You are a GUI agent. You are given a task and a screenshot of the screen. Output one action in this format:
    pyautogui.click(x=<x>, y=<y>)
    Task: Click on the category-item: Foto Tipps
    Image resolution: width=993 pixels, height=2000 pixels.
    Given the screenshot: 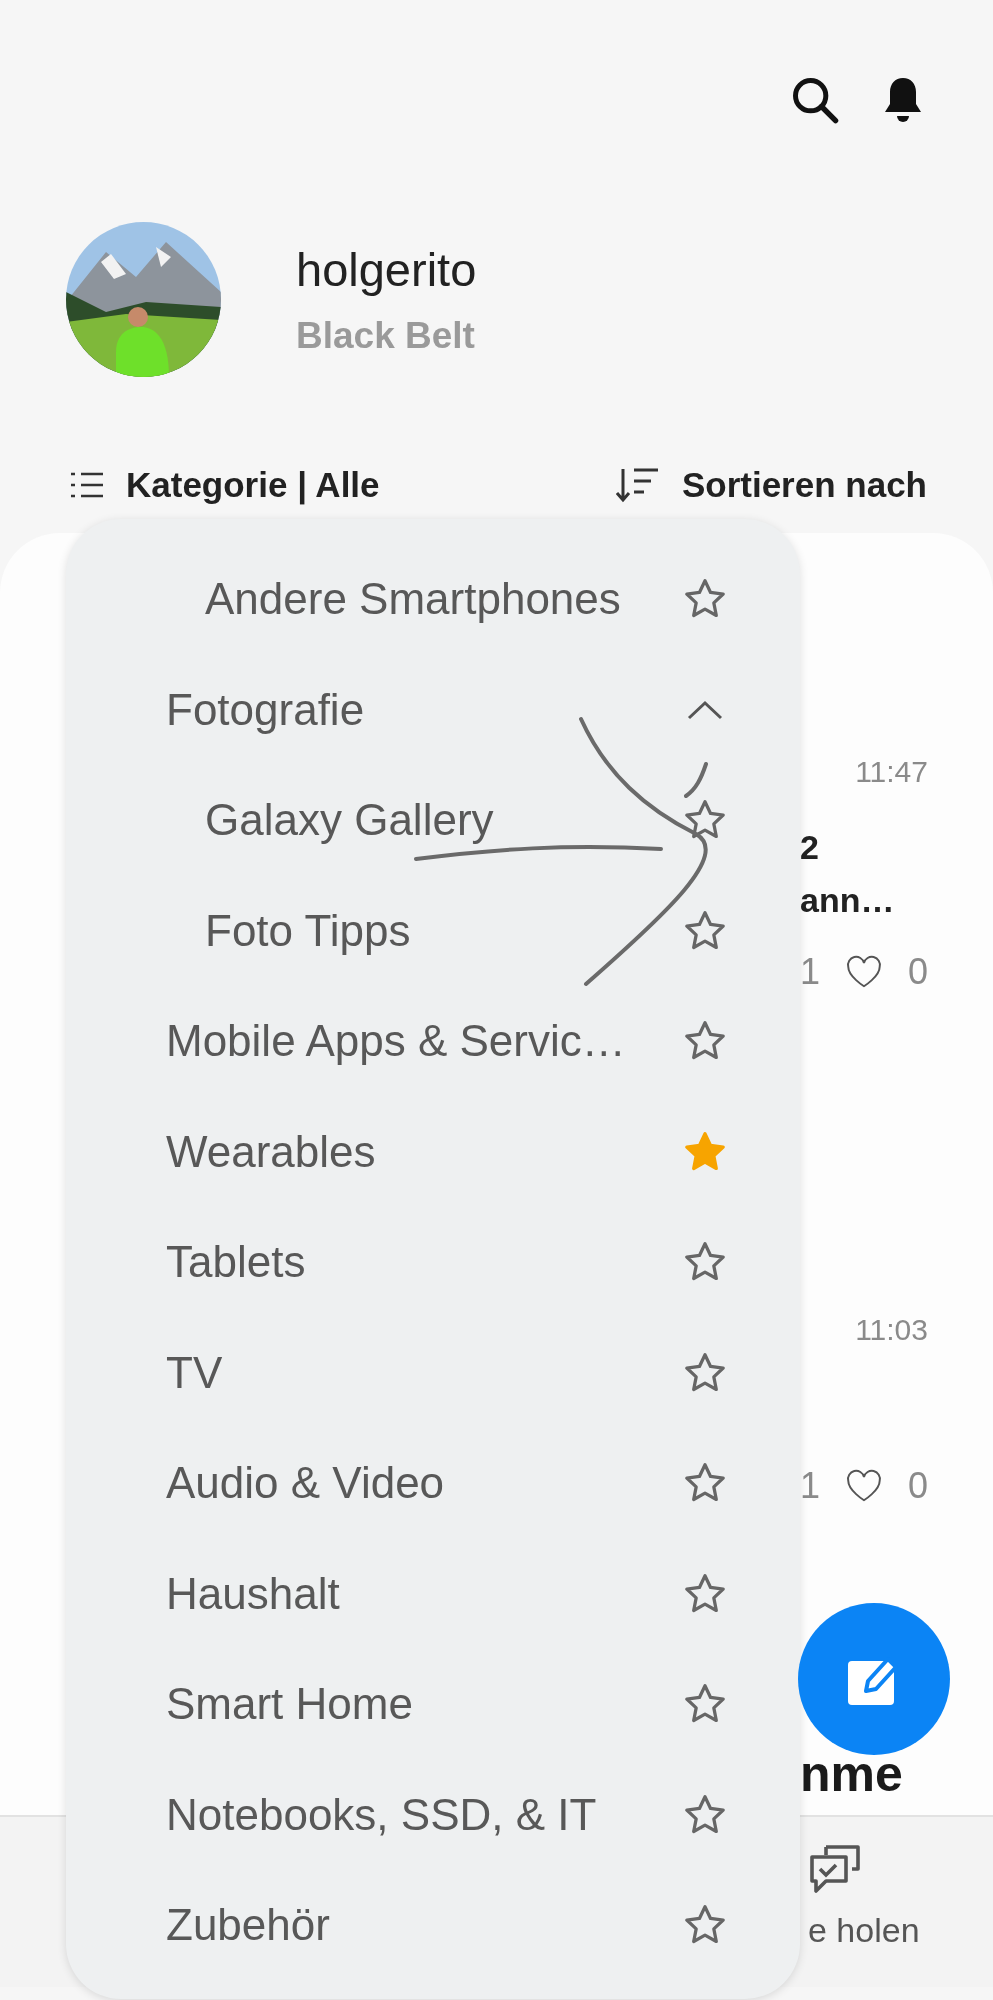 What is the action you would take?
    pyautogui.click(x=308, y=930)
    